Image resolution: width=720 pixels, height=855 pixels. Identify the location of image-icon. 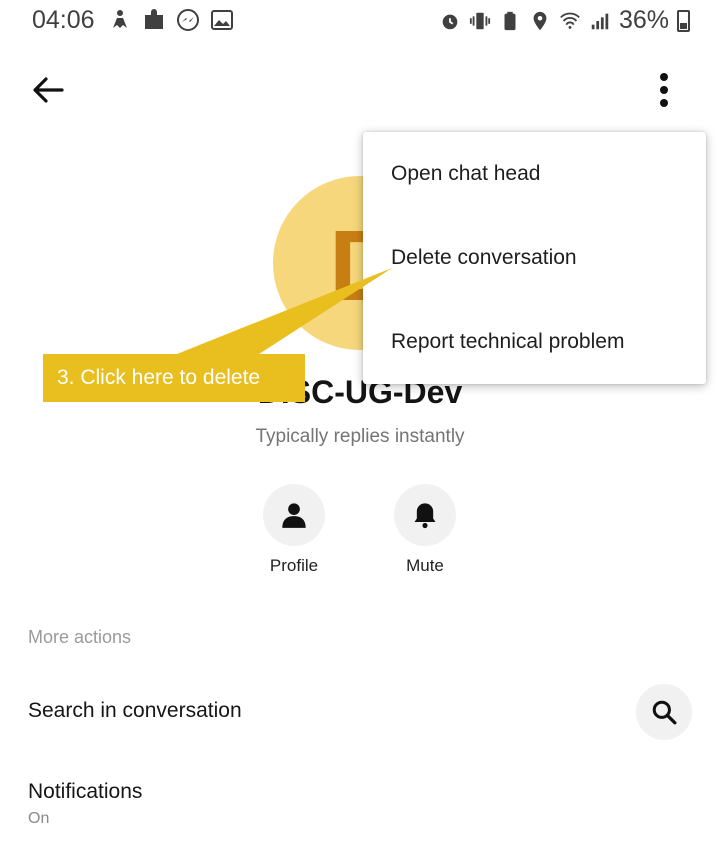
(222, 20).